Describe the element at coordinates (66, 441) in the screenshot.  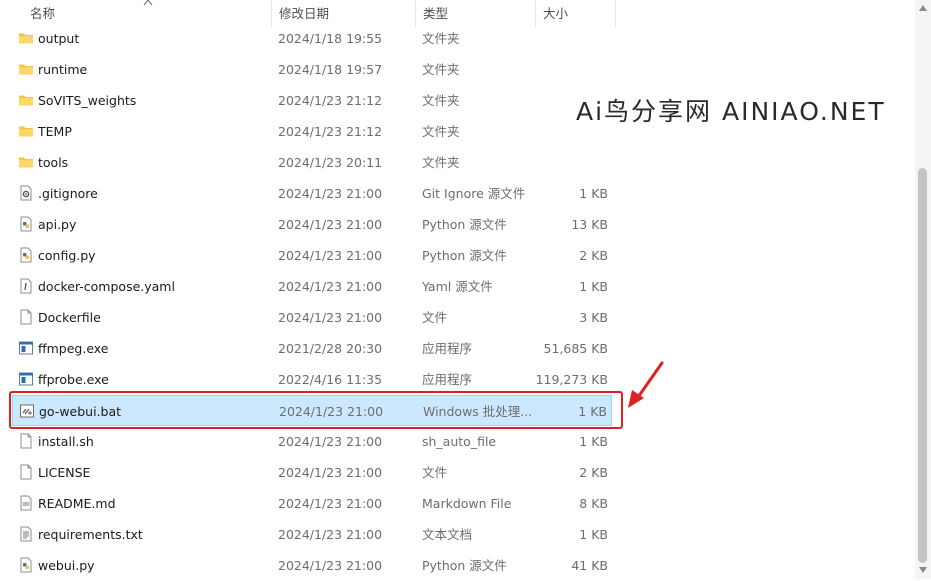
I see `file-name: install.sh` at that location.